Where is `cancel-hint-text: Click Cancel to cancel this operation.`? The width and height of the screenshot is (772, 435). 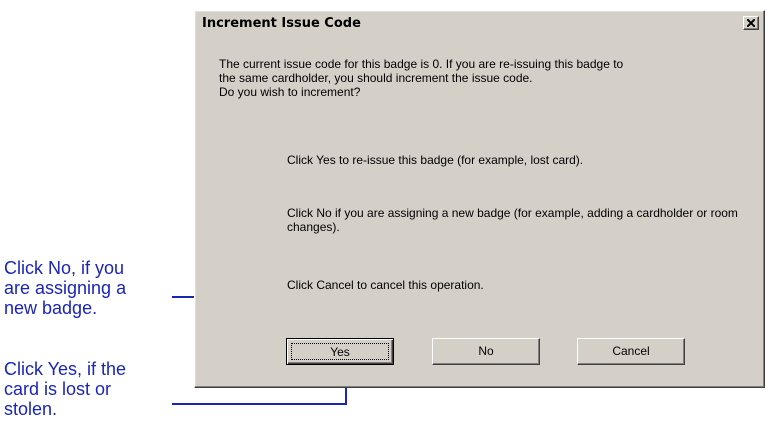 cancel-hint-text: Click Cancel to cancel this operation. is located at coordinates (385, 285).